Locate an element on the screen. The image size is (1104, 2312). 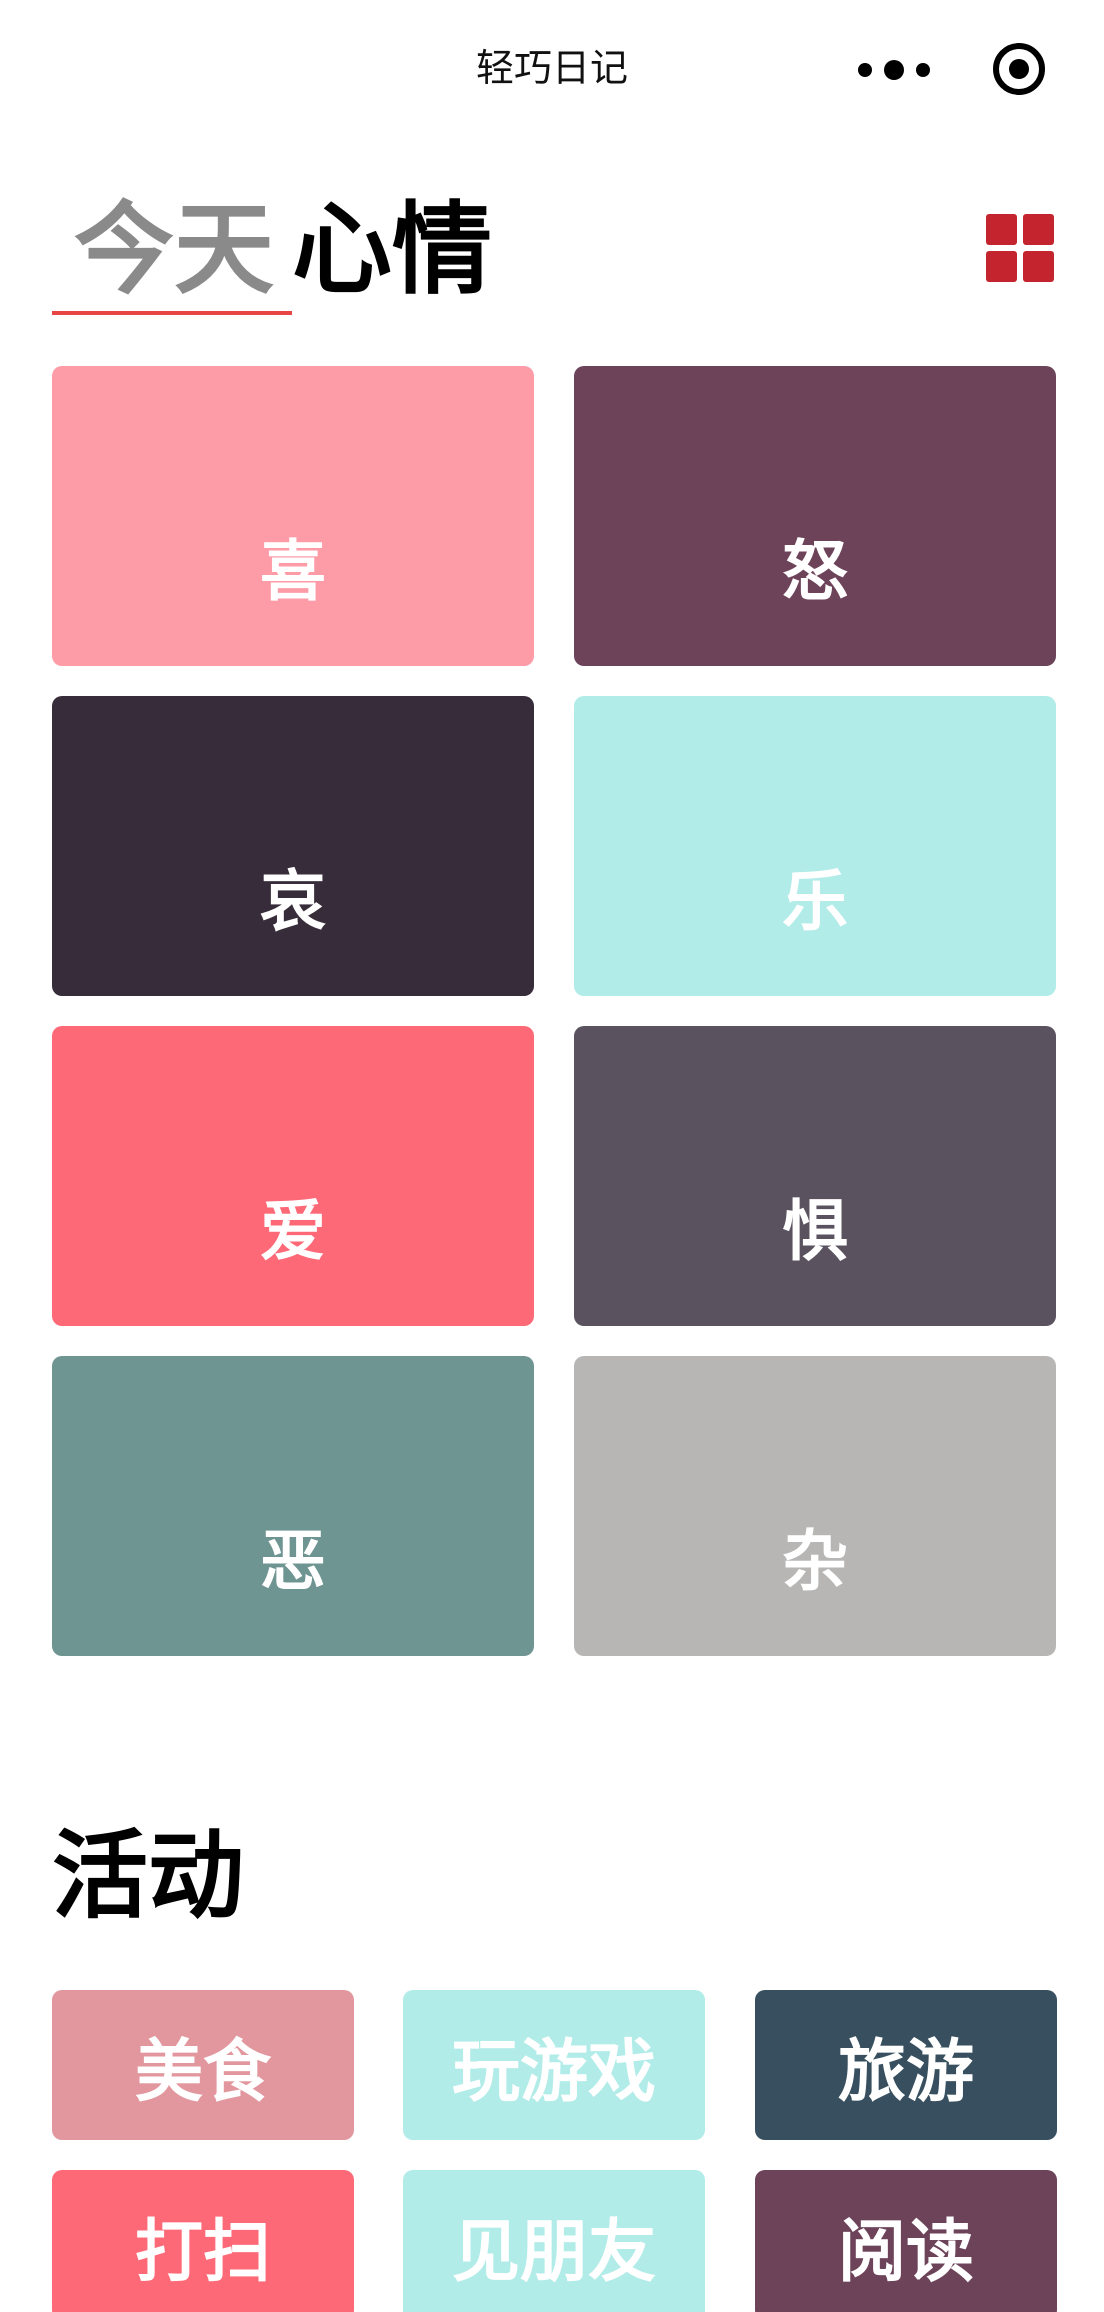
activity-gaming: 玩游戏 is located at coordinates (554, 2065).